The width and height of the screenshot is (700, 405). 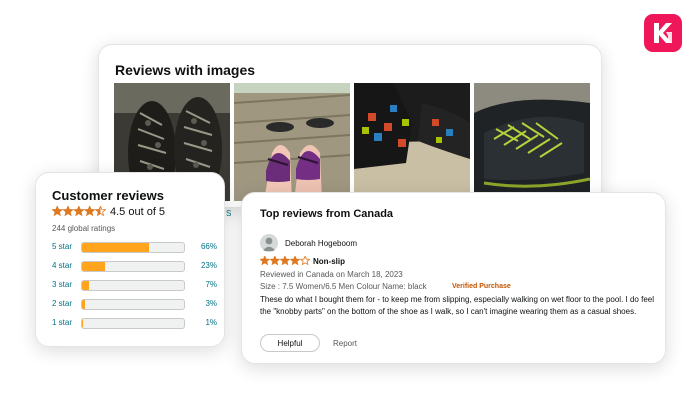 What do you see at coordinates (290, 343) in the screenshot?
I see `helpful-button: Helpful` at bounding box center [290, 343].